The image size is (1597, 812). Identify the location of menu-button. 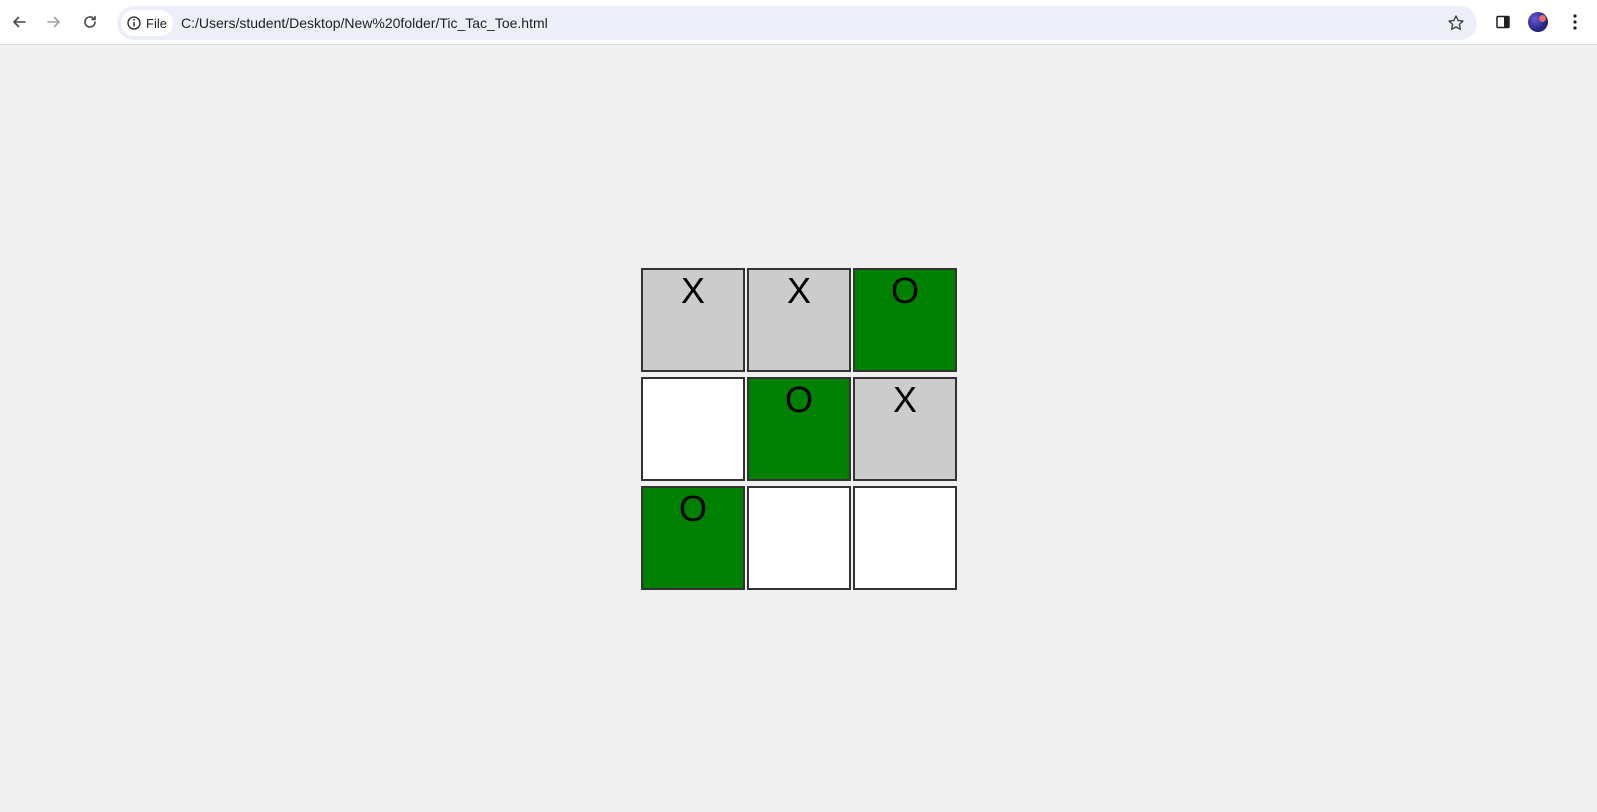
(1575, 22).